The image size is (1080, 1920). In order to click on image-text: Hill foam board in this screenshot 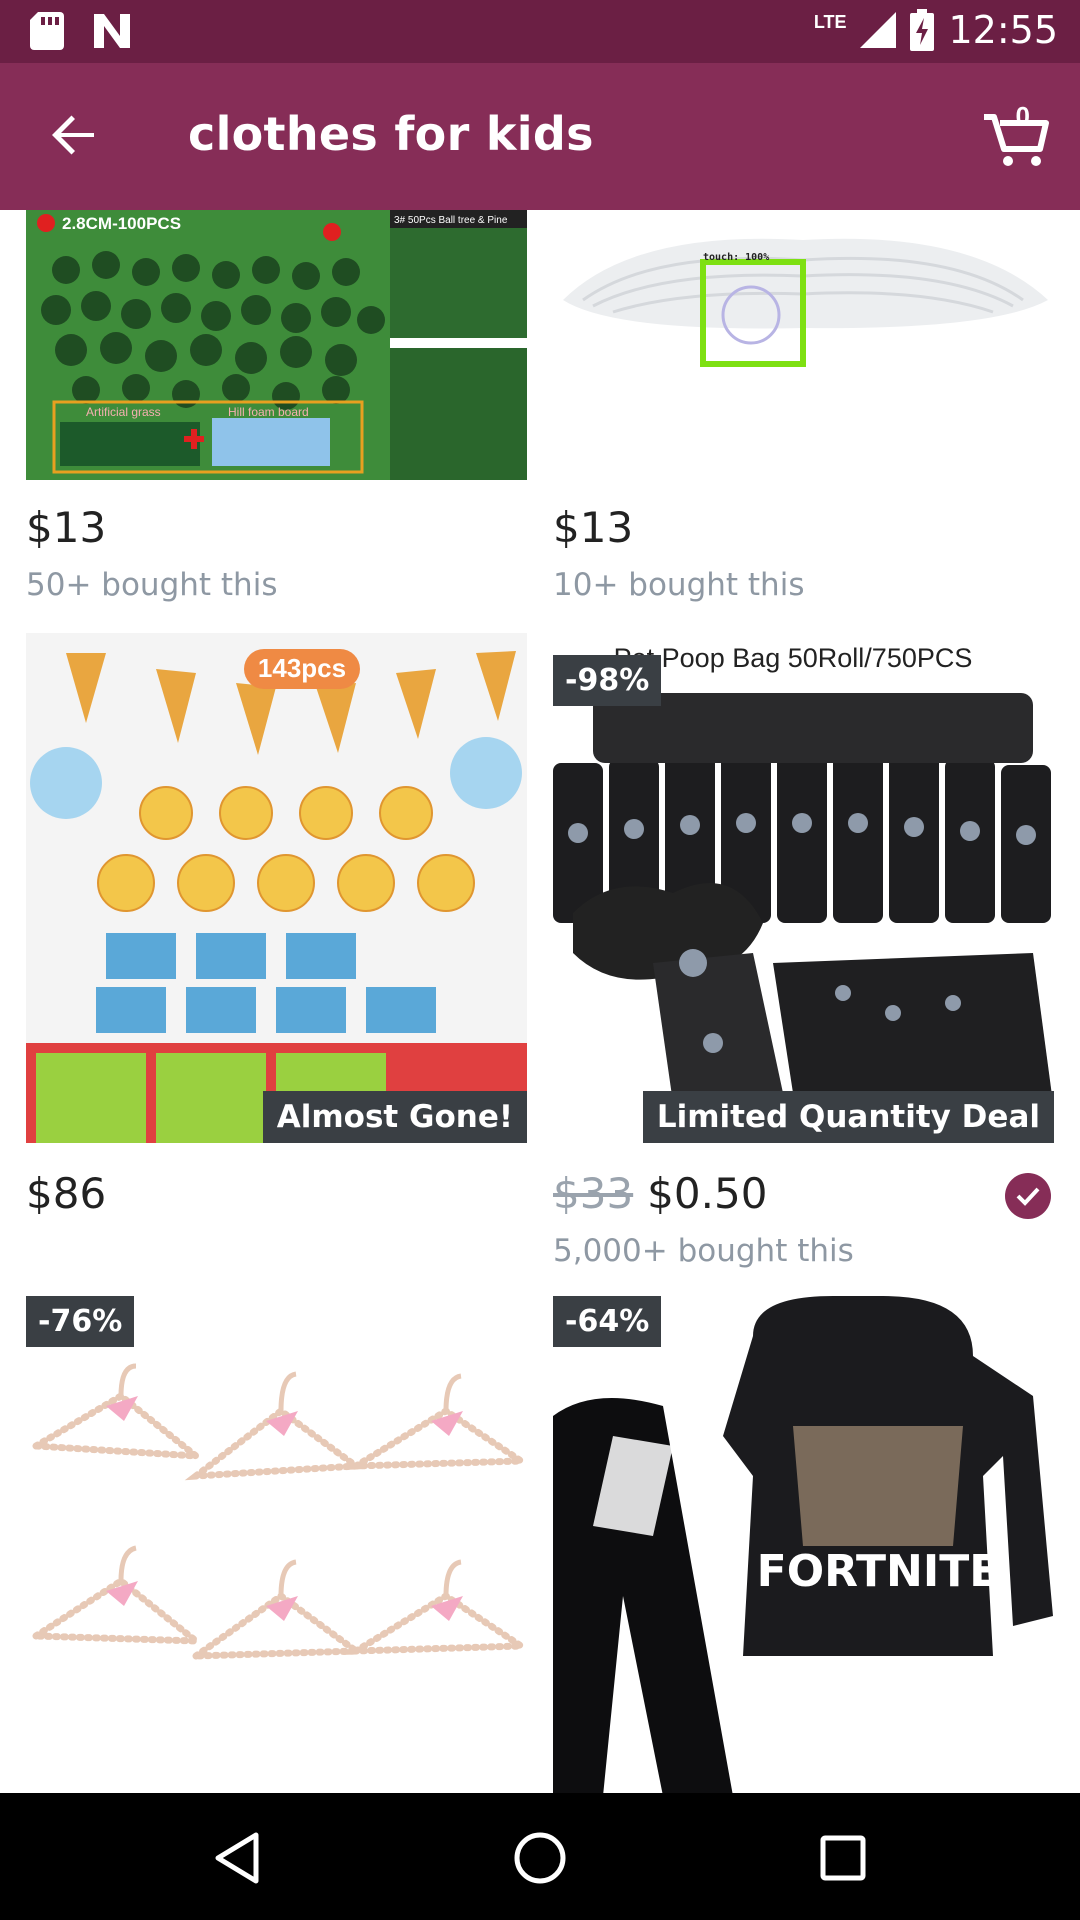, I will do `click(268, 412)`.